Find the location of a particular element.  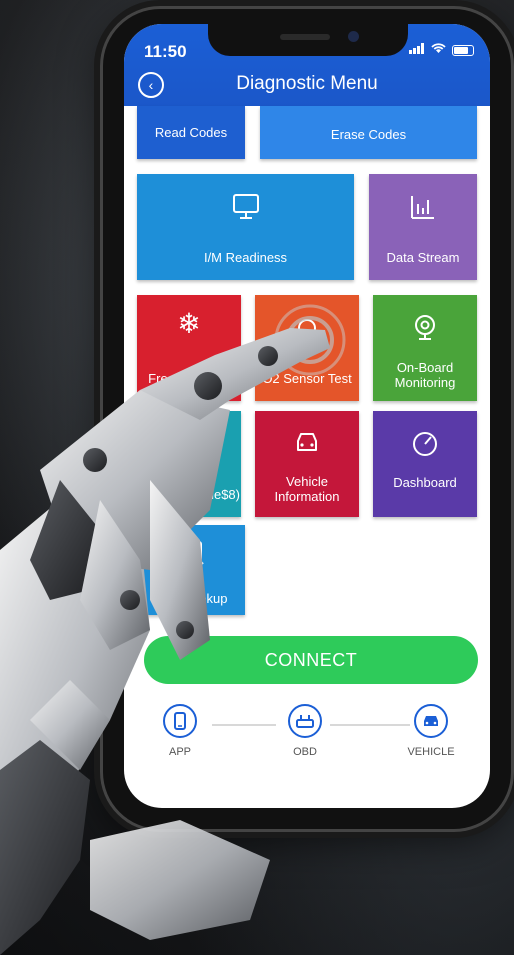

tile-label: Vehicle Information is located at coordinates (307, 489).